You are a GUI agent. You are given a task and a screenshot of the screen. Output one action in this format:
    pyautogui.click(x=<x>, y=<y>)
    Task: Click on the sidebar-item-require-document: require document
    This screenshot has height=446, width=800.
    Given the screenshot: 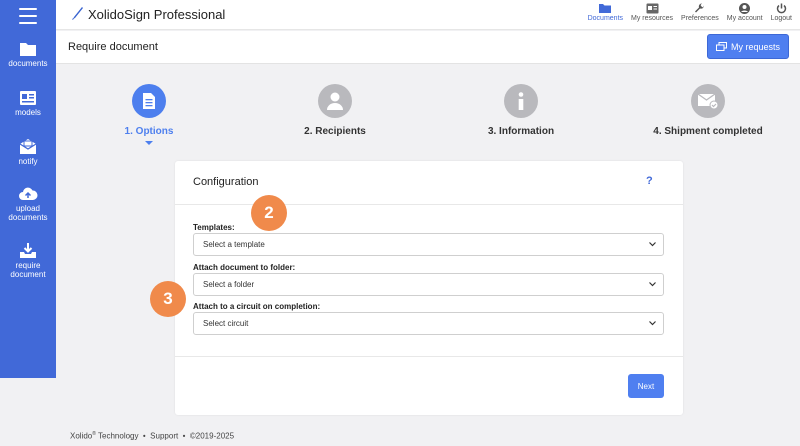 What is the action you would take?
    pyautogui.click(x=28, y=260)
    